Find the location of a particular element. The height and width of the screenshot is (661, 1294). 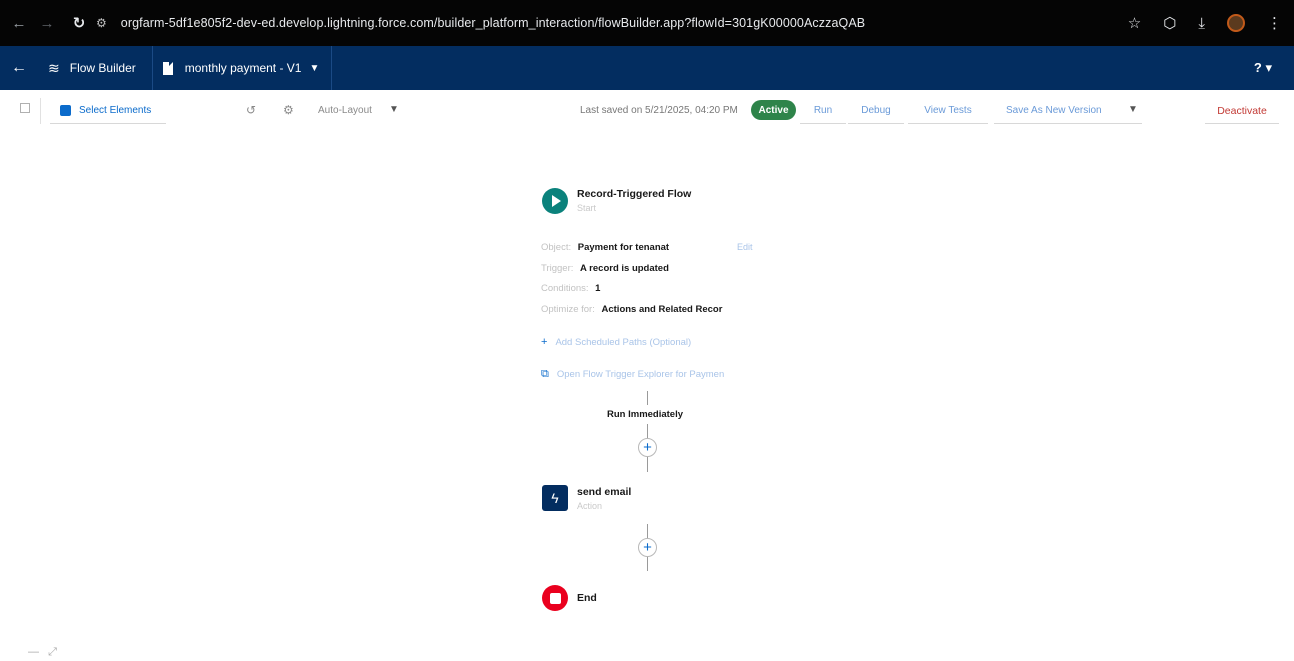

trigger-value: A record is updated is located at coordinates (624, 268).